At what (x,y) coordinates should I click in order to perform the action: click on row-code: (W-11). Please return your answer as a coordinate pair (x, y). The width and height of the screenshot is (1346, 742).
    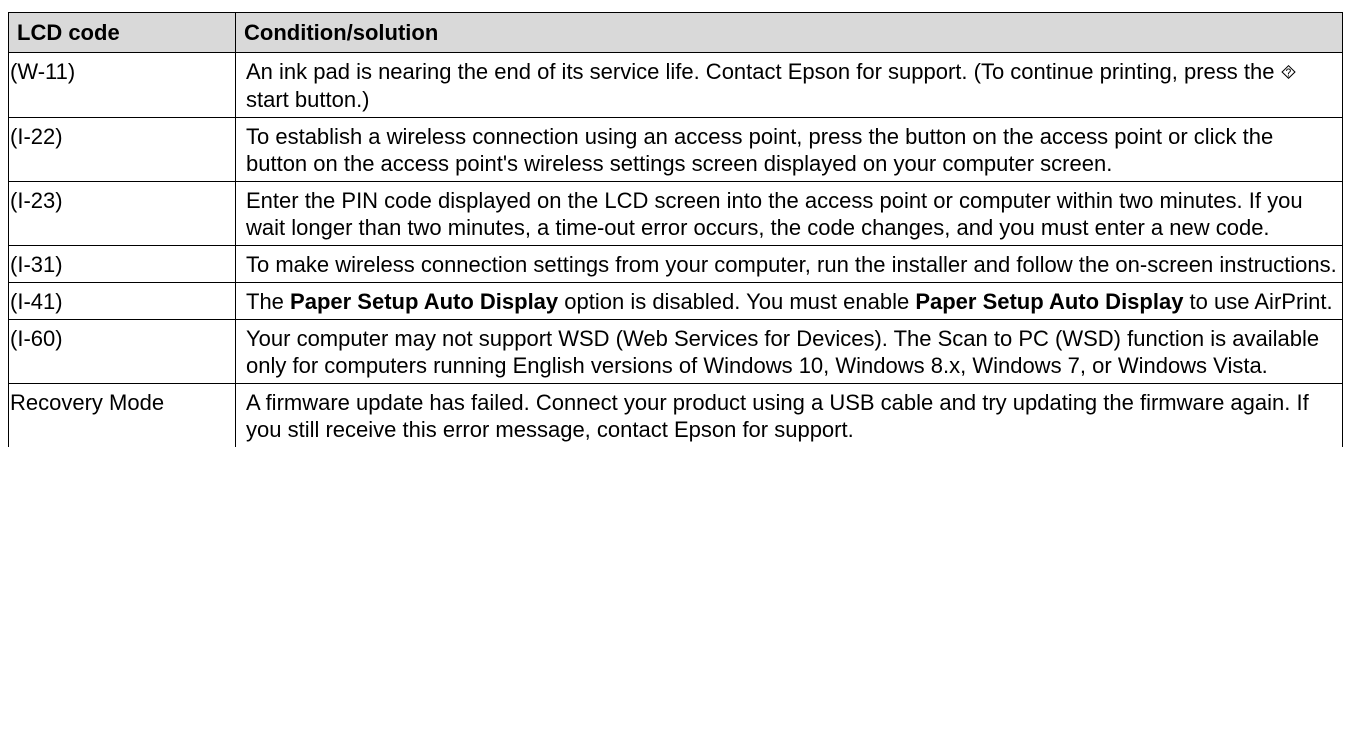
    Looking at the image, I should click on (122, 85).